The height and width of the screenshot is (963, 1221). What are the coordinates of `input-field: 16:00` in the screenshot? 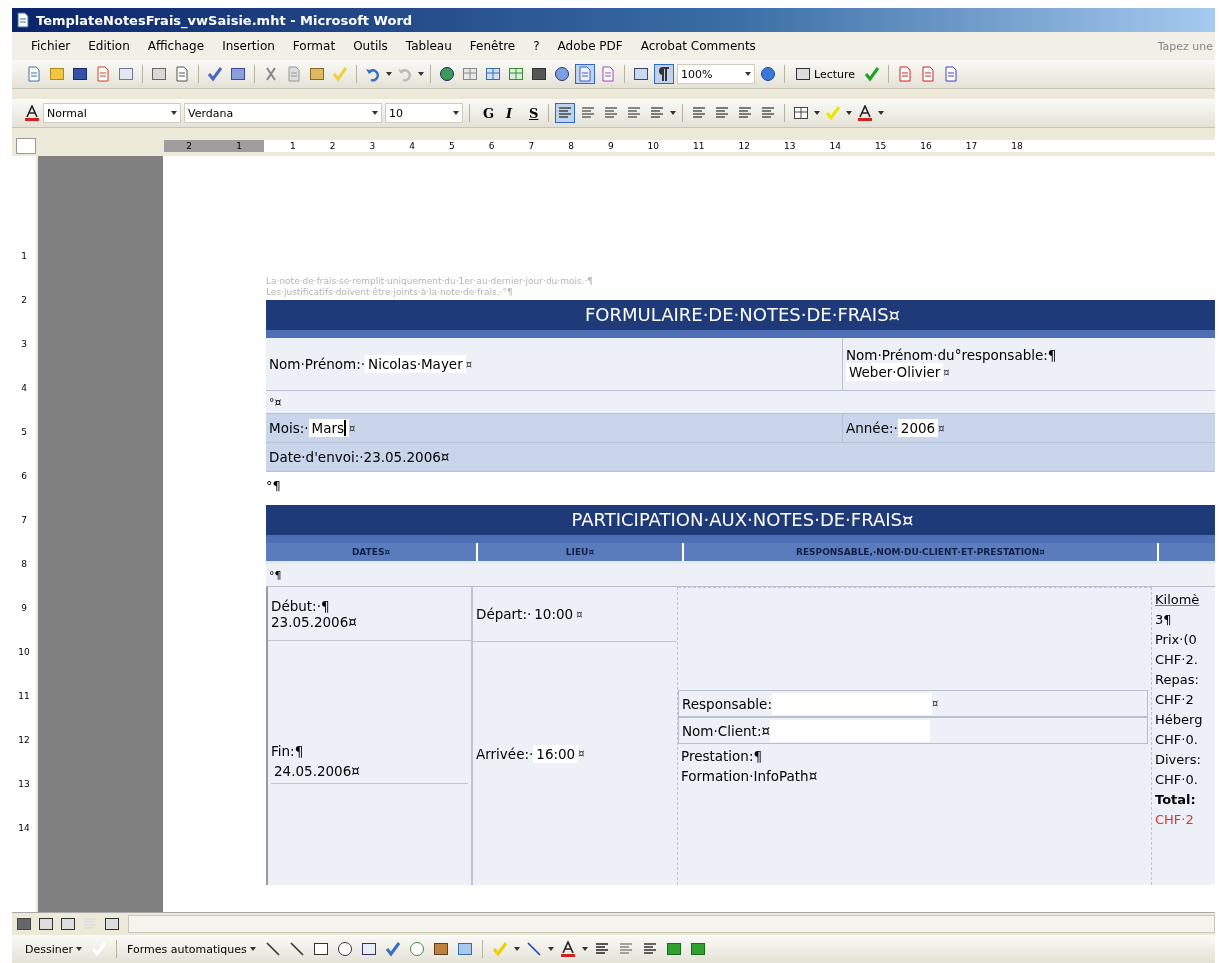 It's located at (556, 753).